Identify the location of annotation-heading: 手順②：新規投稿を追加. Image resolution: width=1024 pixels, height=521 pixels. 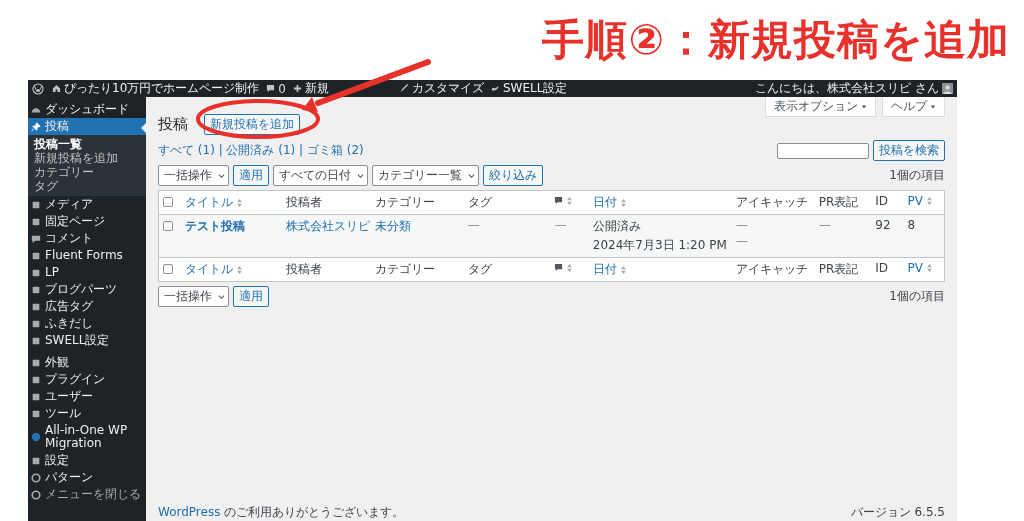
(776, 40).